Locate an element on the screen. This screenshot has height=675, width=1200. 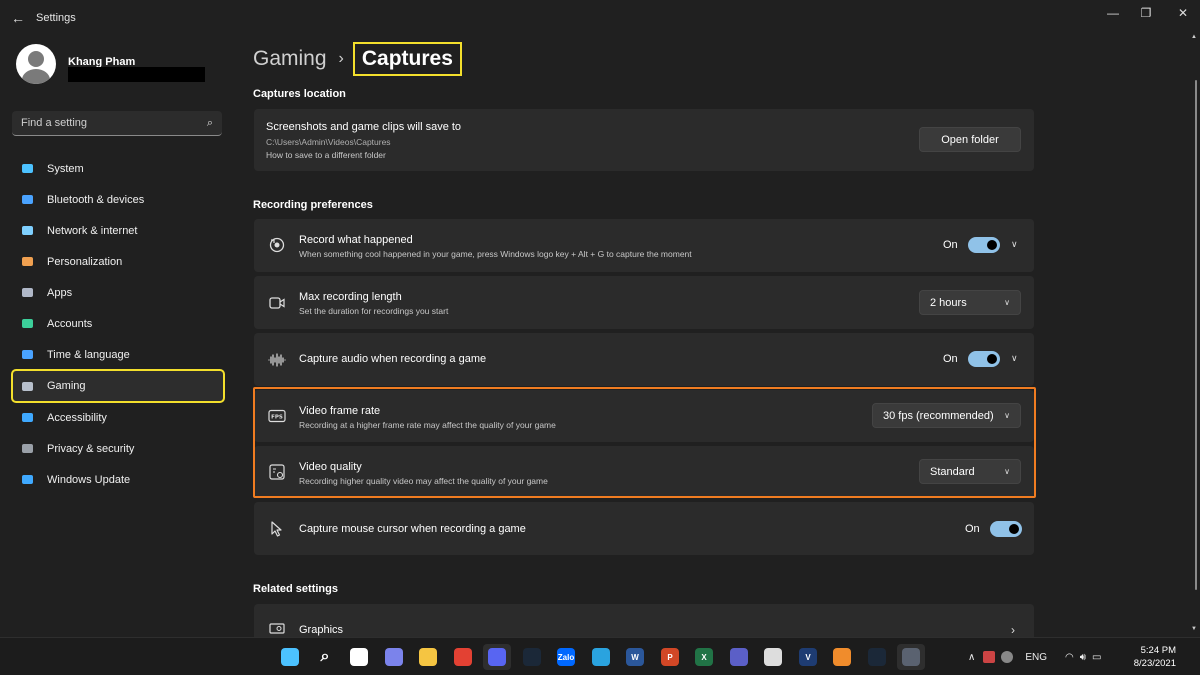
powerpoint-icon: P is located at coordinates (670, 657).